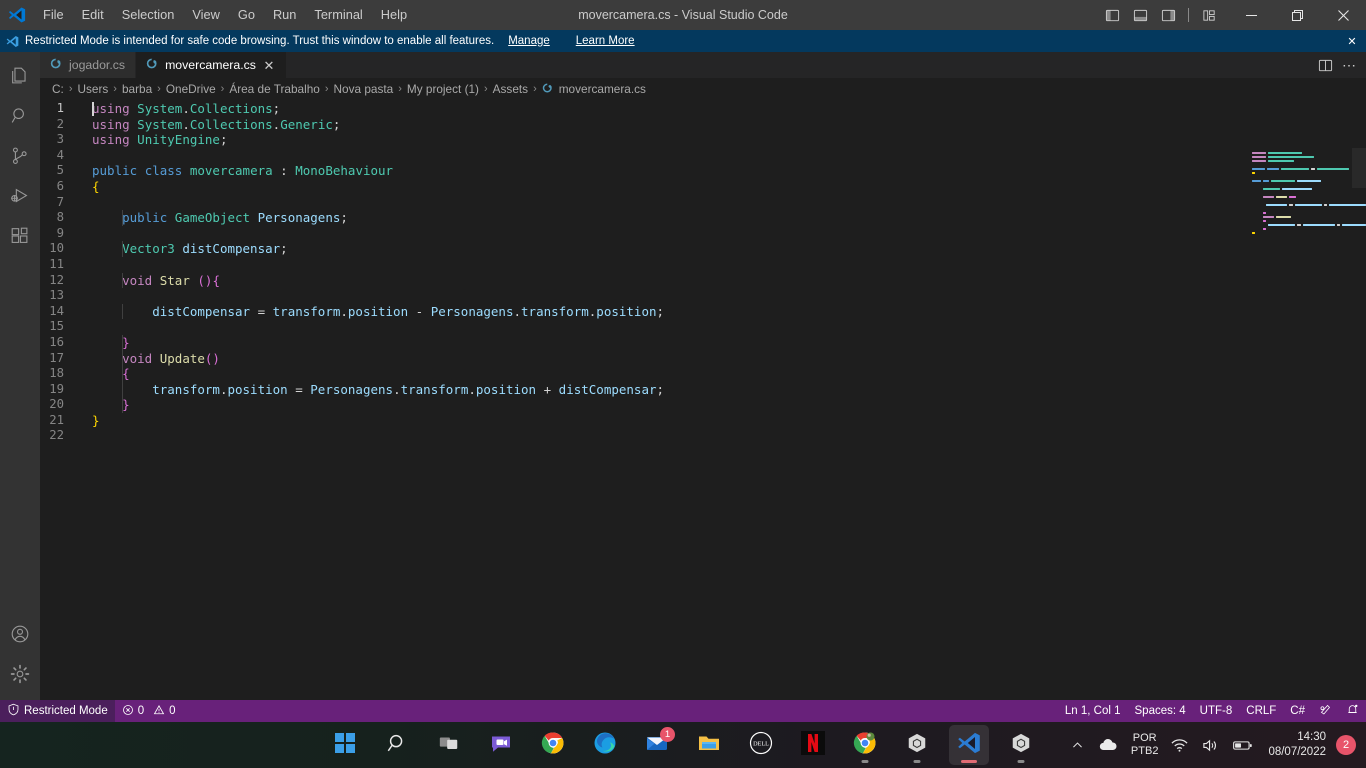 This screenshot has width=1366, height=768. What do you see at coordinates (703, 218) in the screenshot?
I see `code-row: 8 public GameObject Personagens;` at bounding box center [703, 218].